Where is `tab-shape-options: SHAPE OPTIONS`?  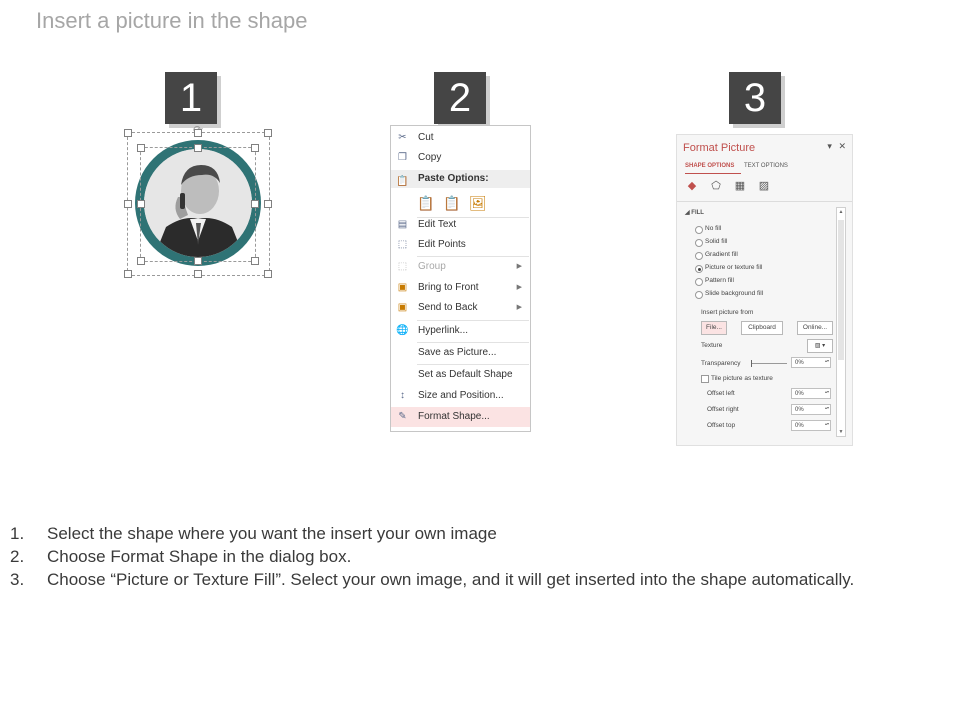
tab-shape-options: SHAPE OPTIONS is located at coordinates (709, 166).